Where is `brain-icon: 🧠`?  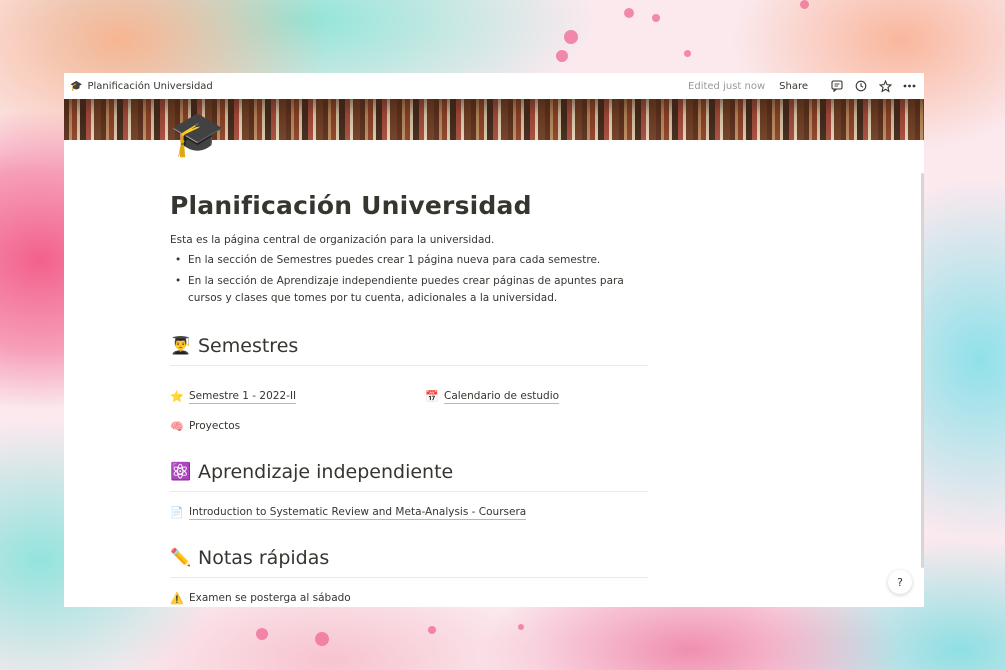
brain-icon: 🧠 is located at coordinates (177, 426).